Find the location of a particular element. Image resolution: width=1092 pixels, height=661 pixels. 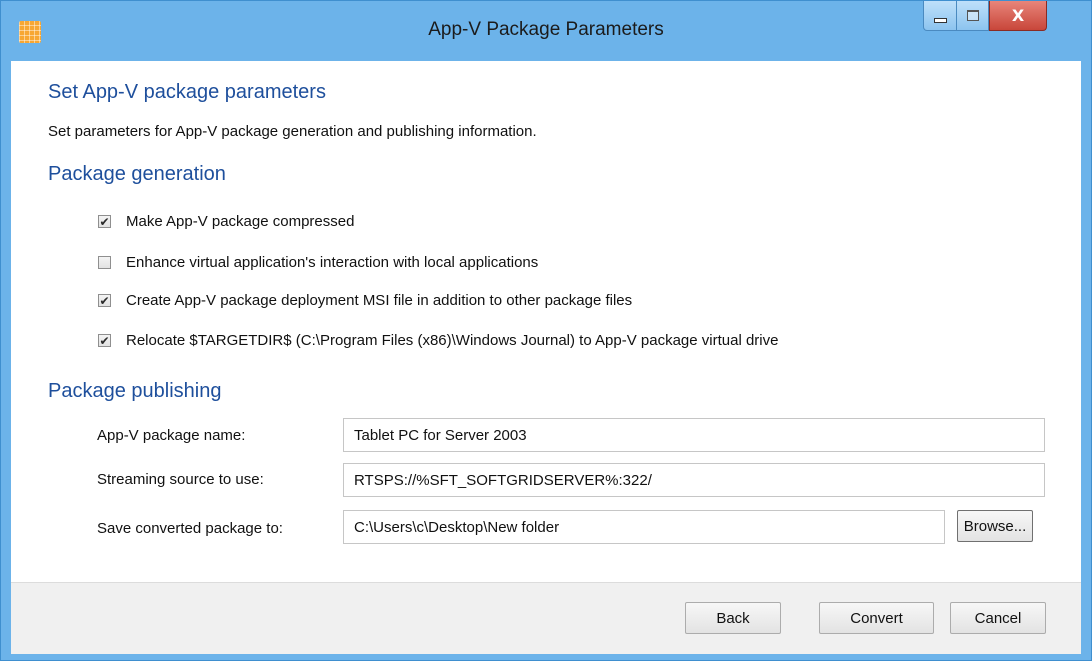

package-name-input: Tablet PC for Server 2003 is located at coordinates (694, 435).